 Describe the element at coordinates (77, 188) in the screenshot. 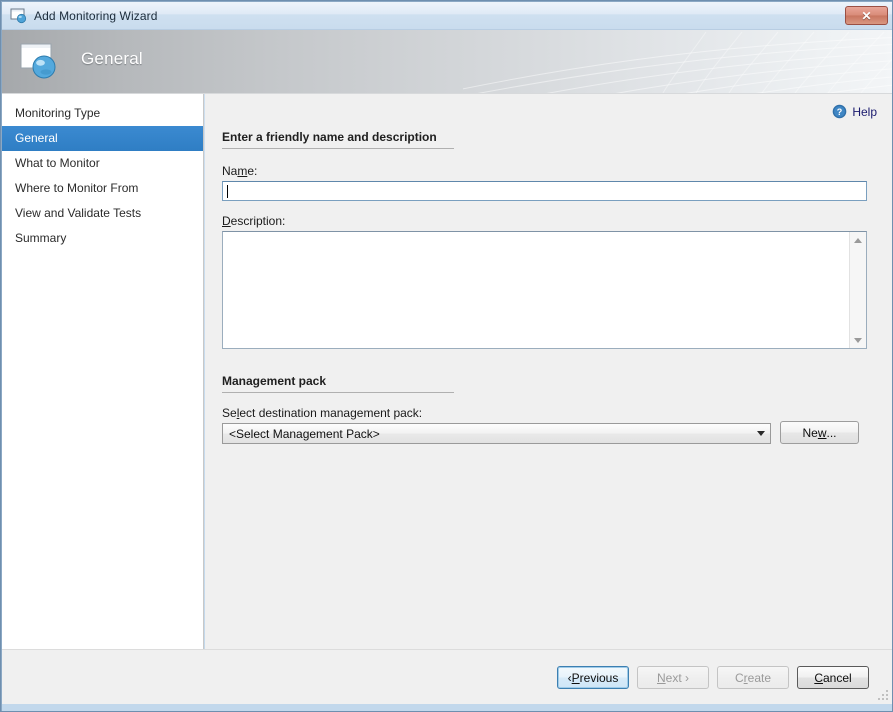

I see `sidebar-item-label: Where to Monitor From` at that location.